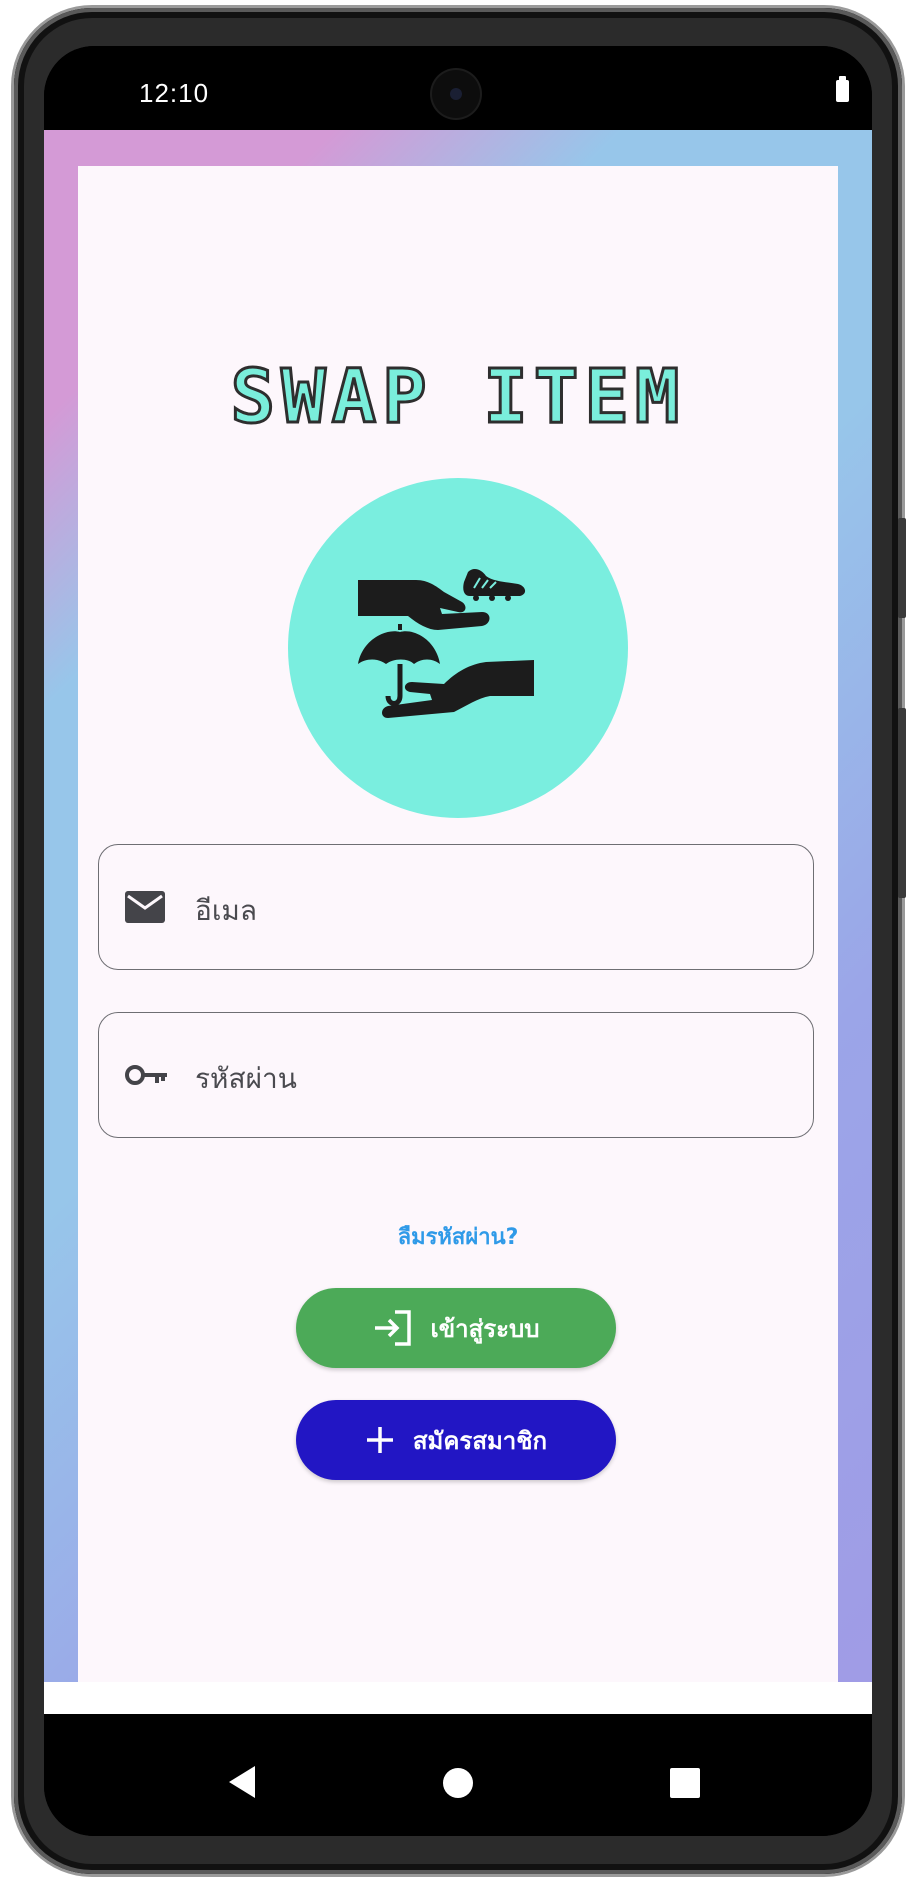 This screenshot has height=1882, width=916. What do you see at coordinates (379, 1440) in the screenshot?
I see `plus-icon` at bounding box center [379, 1440].